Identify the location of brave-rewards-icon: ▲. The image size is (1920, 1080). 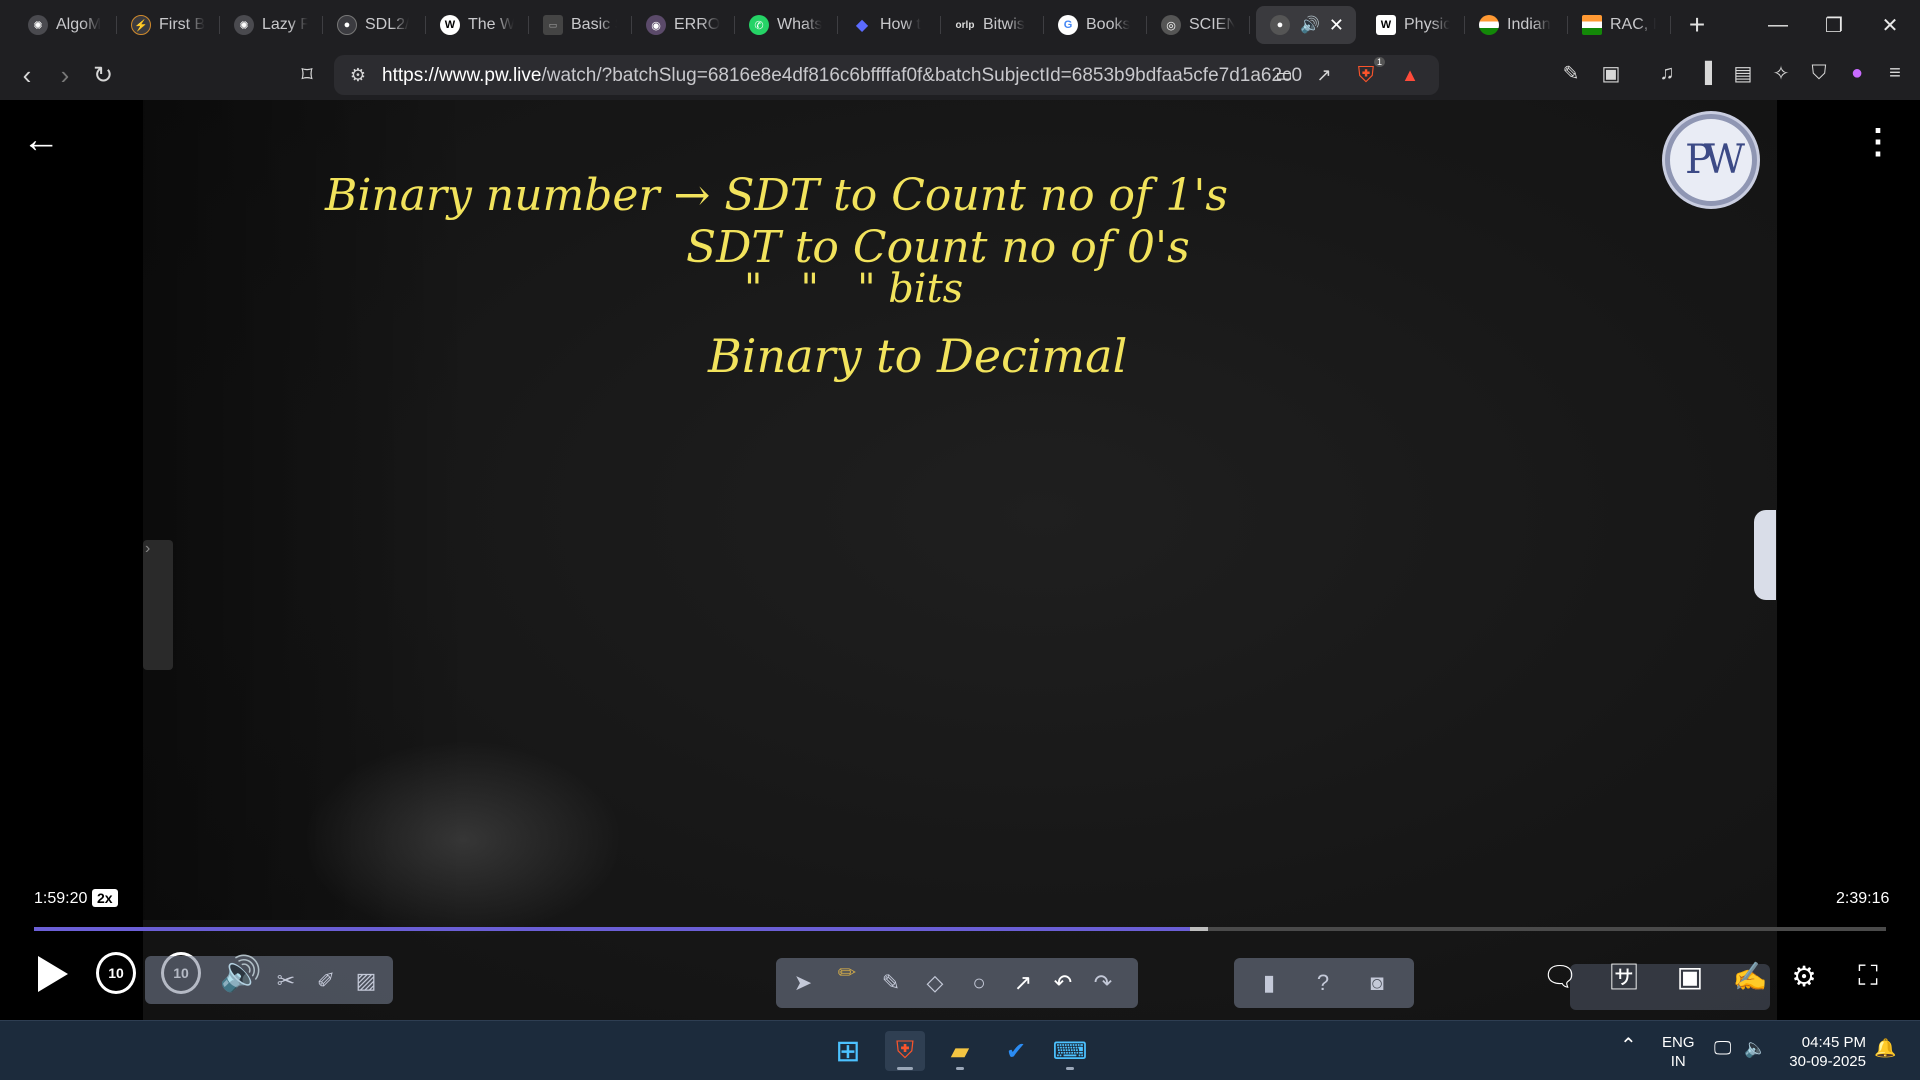
(1410, 75).